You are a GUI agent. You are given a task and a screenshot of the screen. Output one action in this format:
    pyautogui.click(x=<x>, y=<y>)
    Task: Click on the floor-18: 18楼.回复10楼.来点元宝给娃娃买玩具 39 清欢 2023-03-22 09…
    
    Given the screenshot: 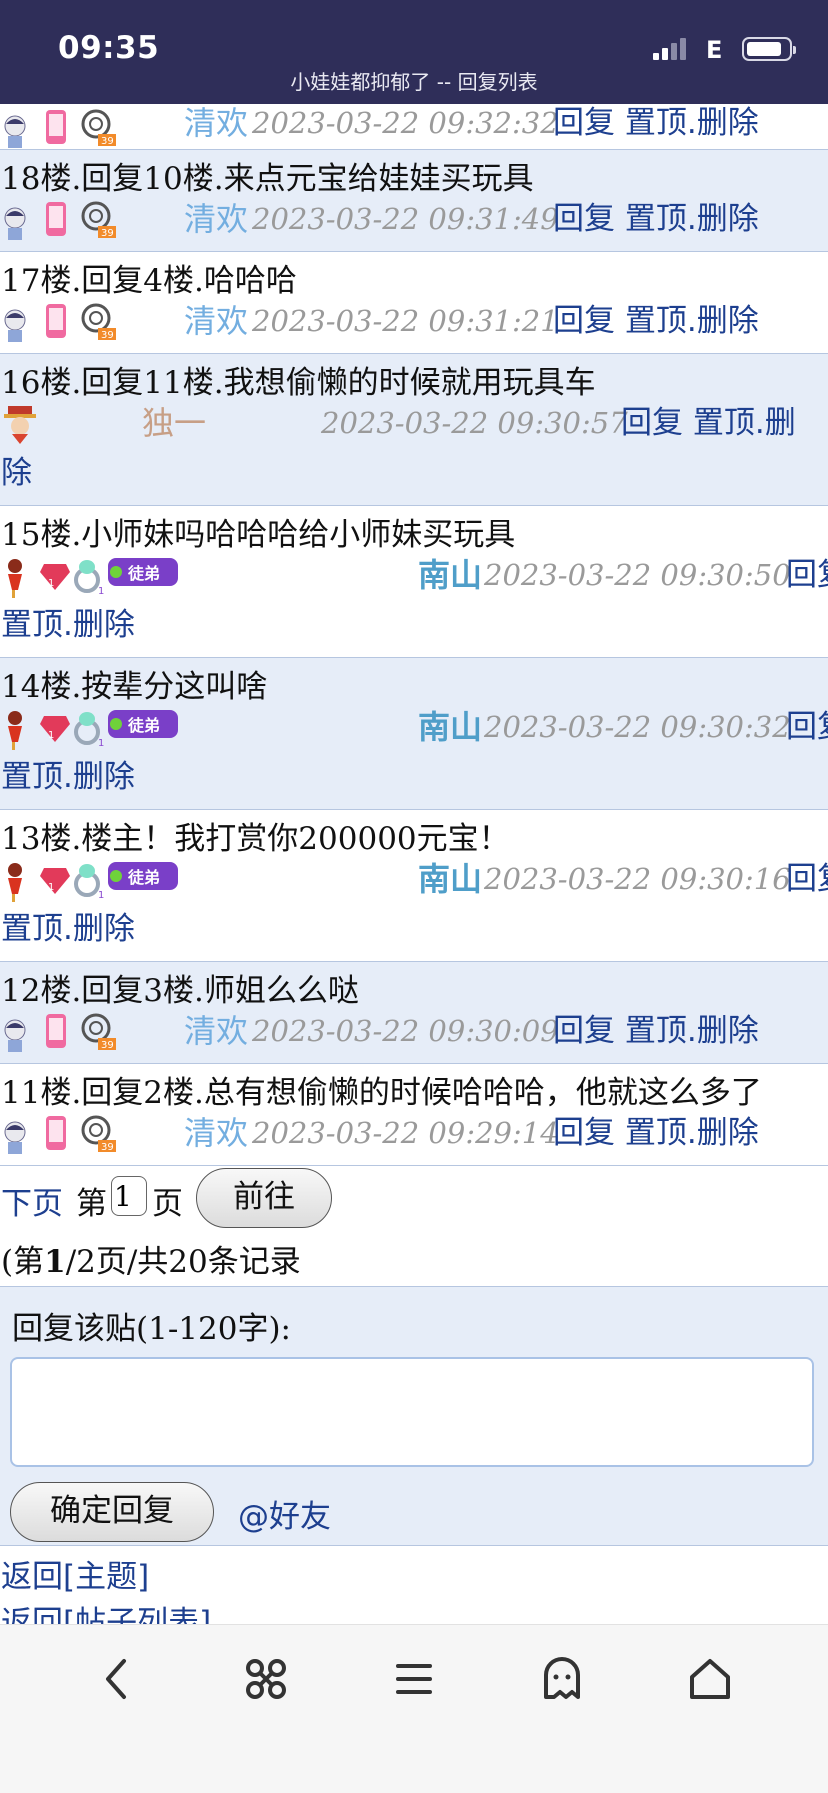 What is the action you would take?
    pyautogui.click(x=414, y=201)
    